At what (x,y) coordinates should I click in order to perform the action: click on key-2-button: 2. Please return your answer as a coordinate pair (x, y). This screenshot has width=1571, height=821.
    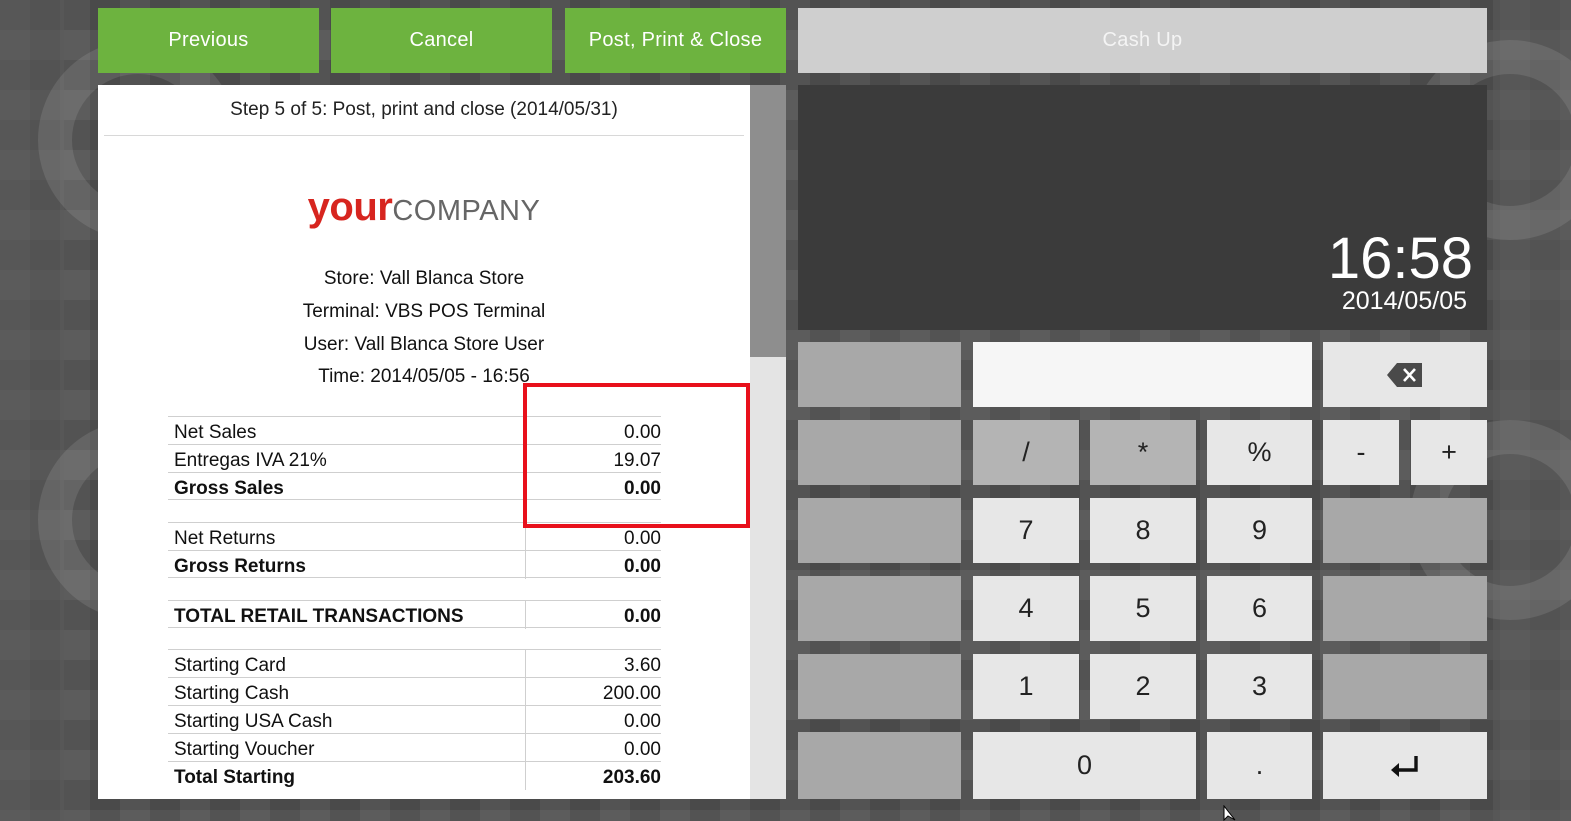
    Looking at the image, I should click on (1143, 686).